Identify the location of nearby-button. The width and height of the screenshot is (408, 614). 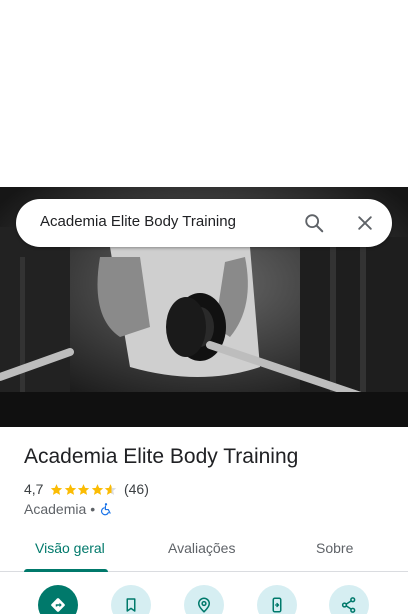
(204, 599).